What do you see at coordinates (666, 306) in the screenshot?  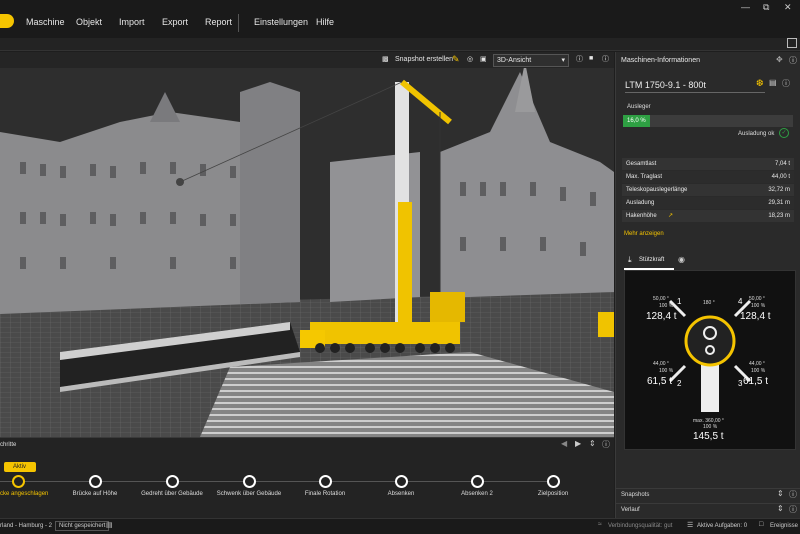 I see `outrigger-1-pct: 100 %` at bounding box center [666, 306].